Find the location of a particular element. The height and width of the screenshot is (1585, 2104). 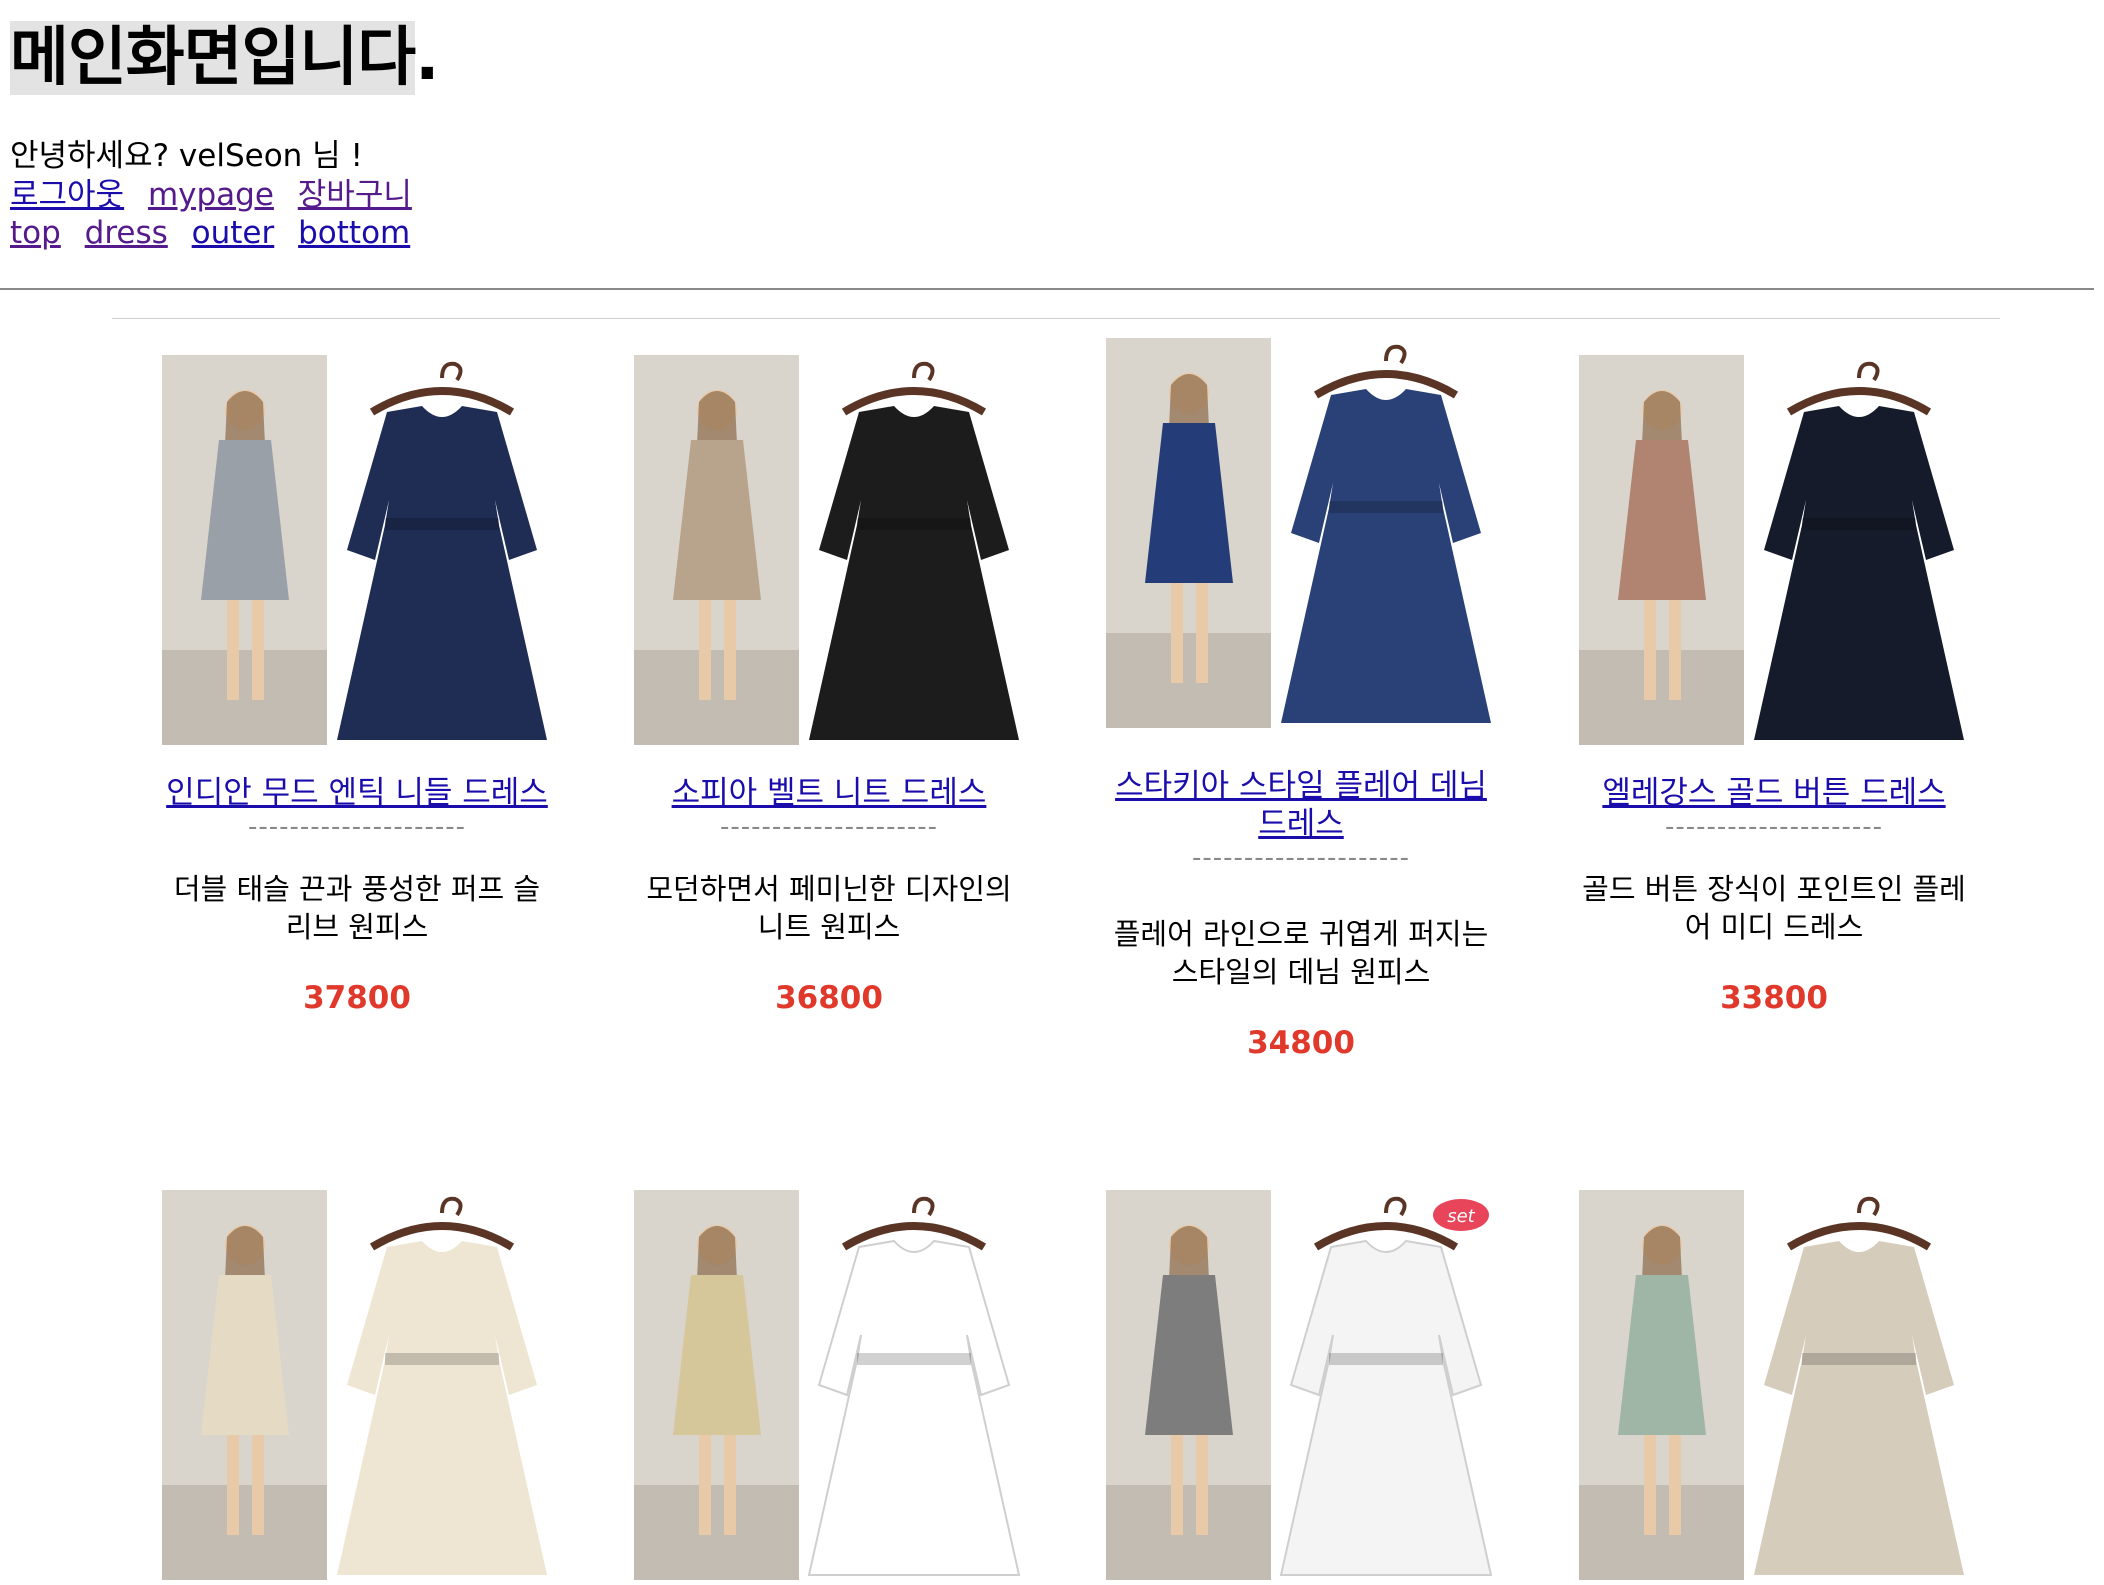

product-name-link: 인디안 무드 엔틱 니들 드레스 is located at coordinates (357, 793).